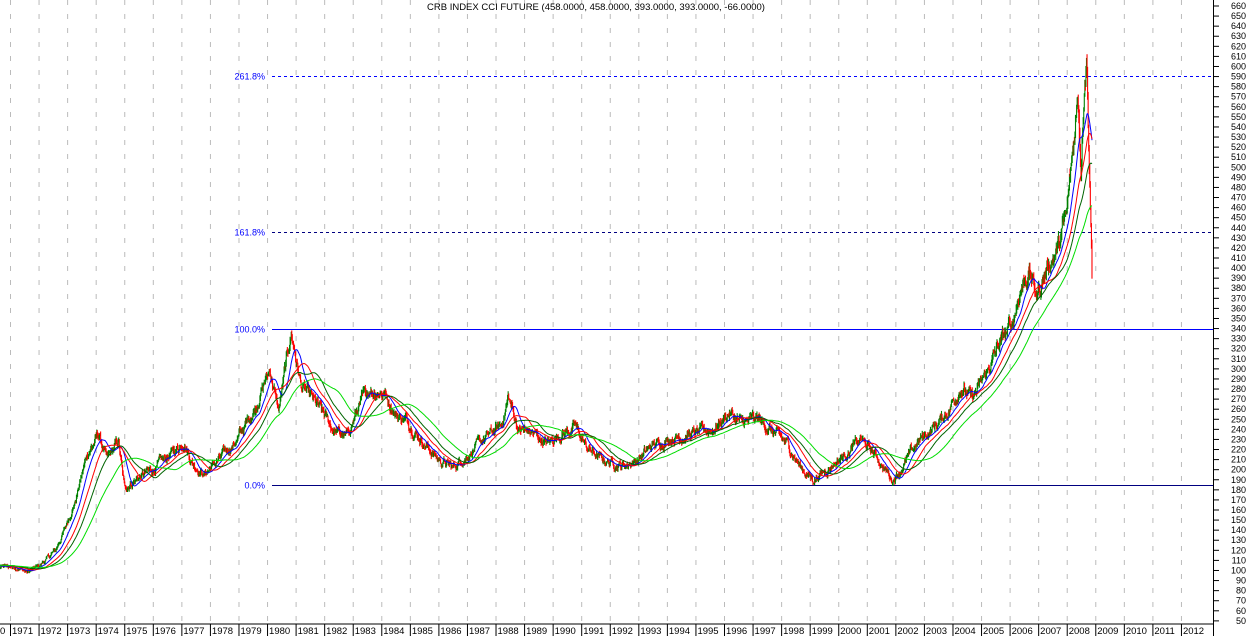  Describe the element at coordinates (1050, 631) in the screenshot. I see `x-tick-label: 2007` at that location.